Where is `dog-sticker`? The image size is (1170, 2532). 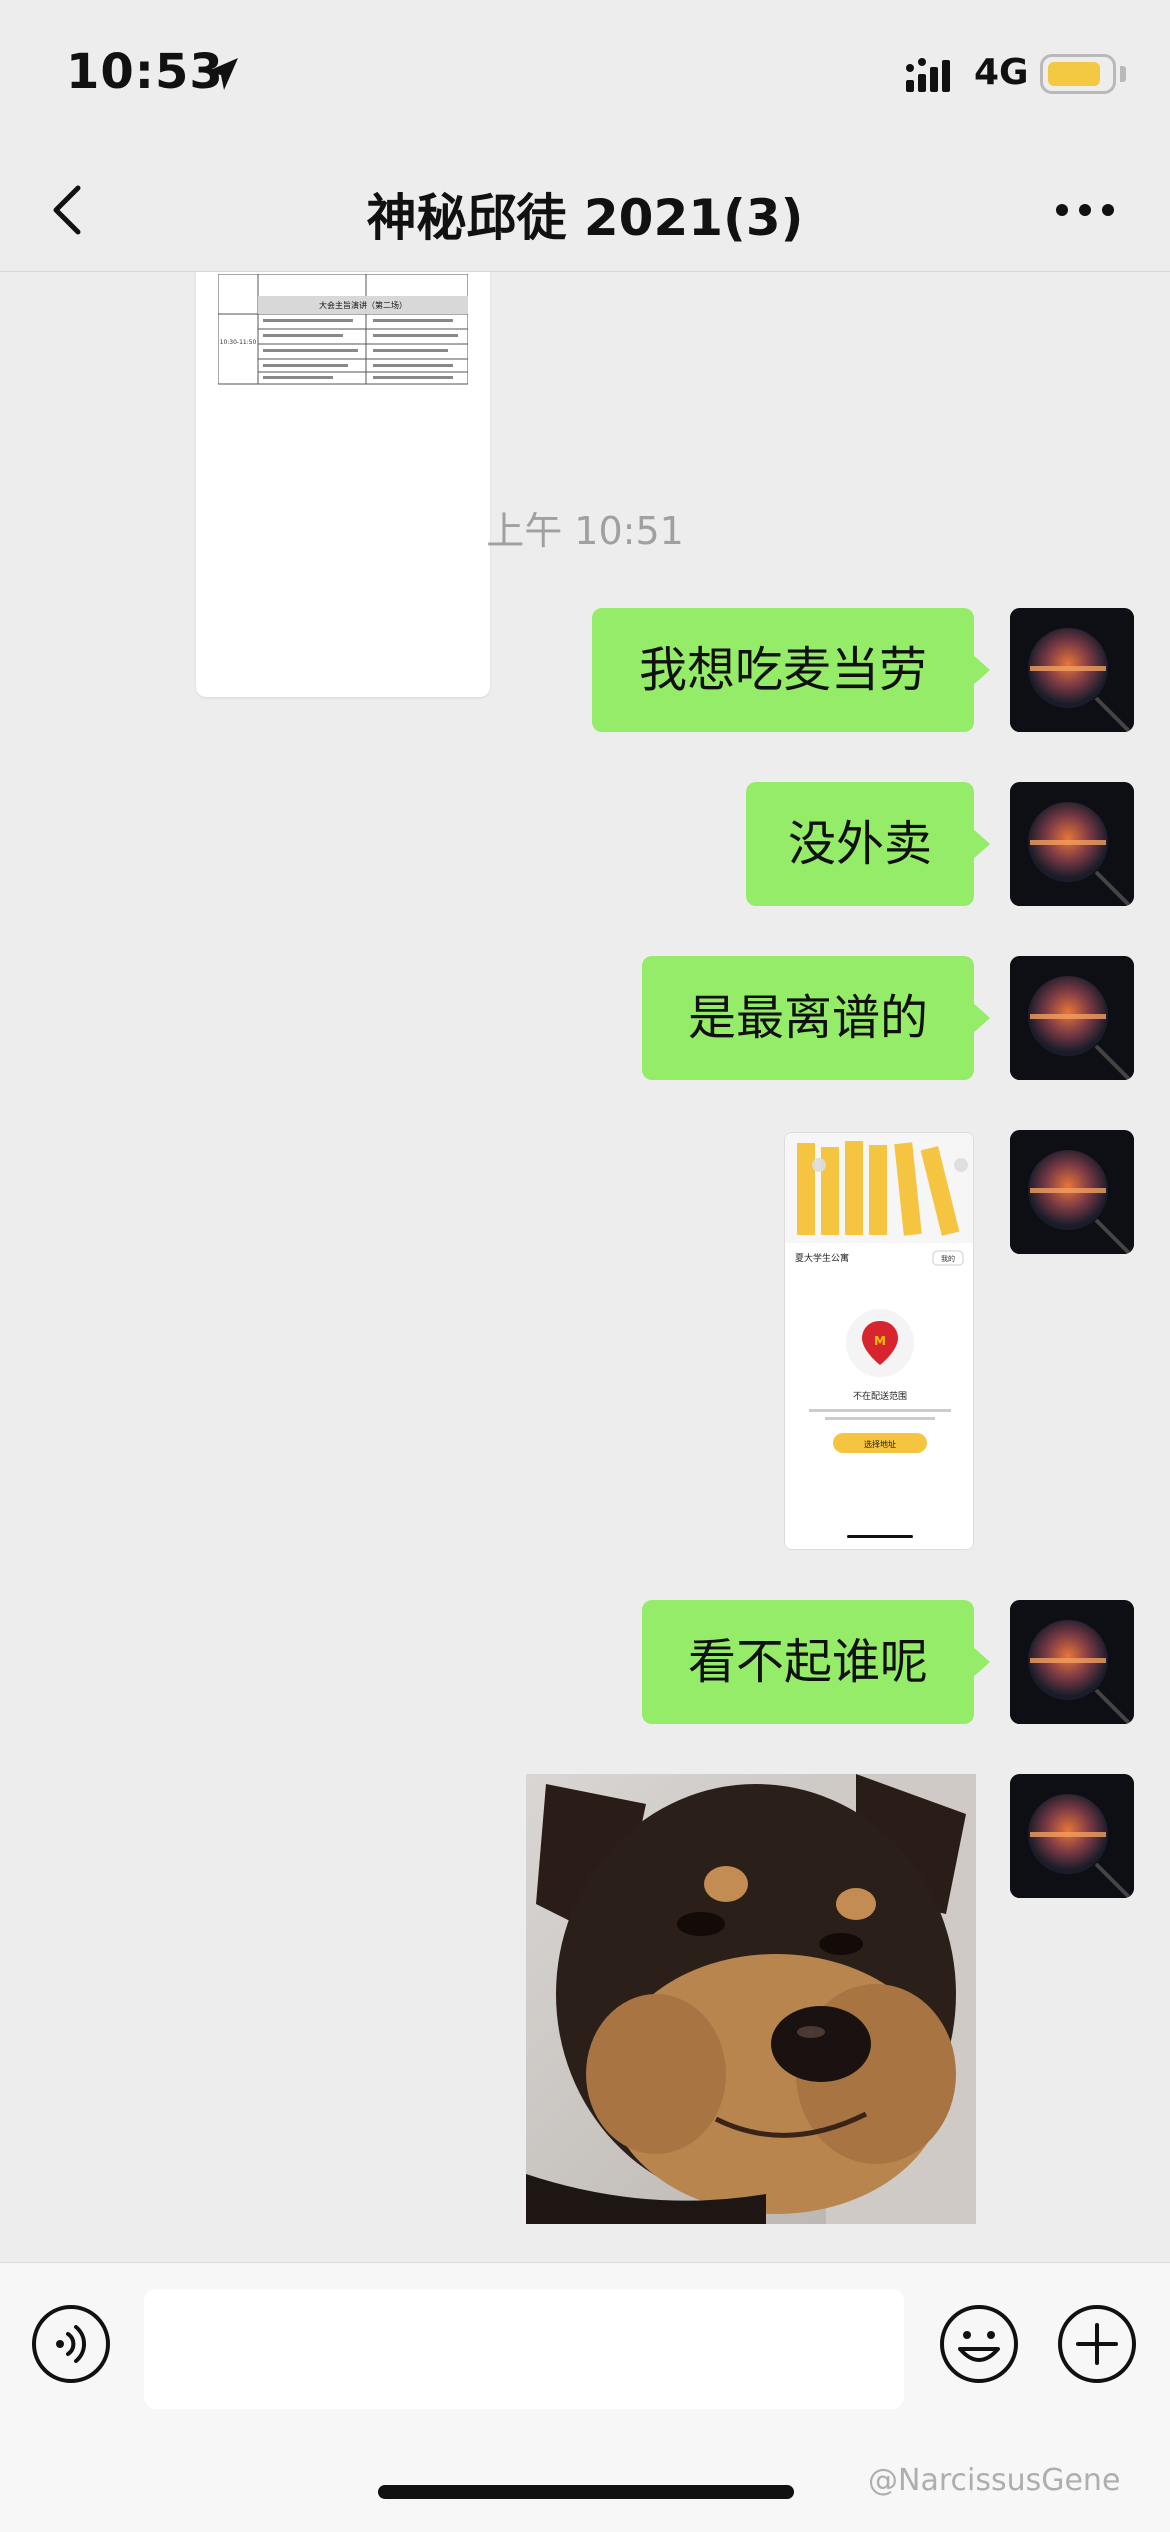 dog-sticker is located at coordinates (751, 1999).